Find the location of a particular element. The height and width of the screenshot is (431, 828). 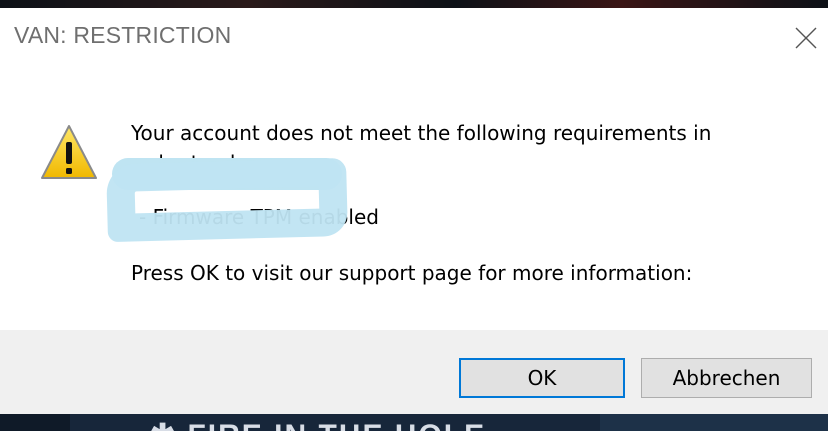

close-icon is located at coordinates (806, 38).